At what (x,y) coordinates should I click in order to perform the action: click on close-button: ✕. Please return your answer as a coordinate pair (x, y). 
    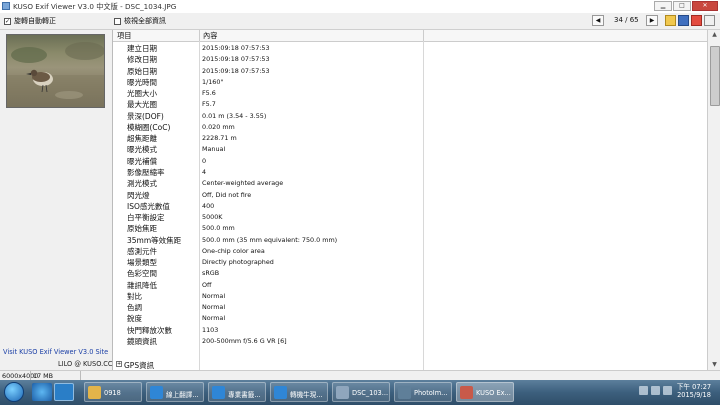
    Looking at the image, I should click on (705, 6).